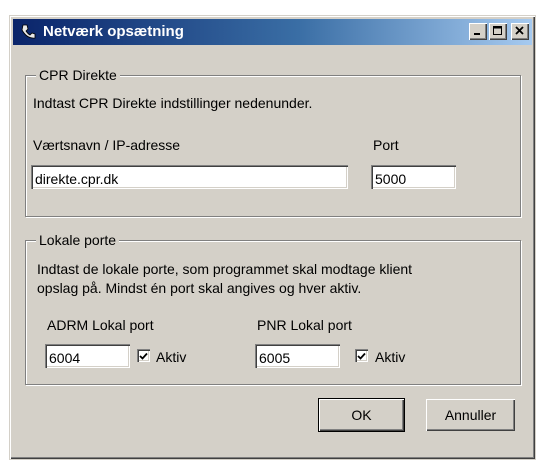  I want to click on adrm-active-label: Aktiv, so click(171, 357).